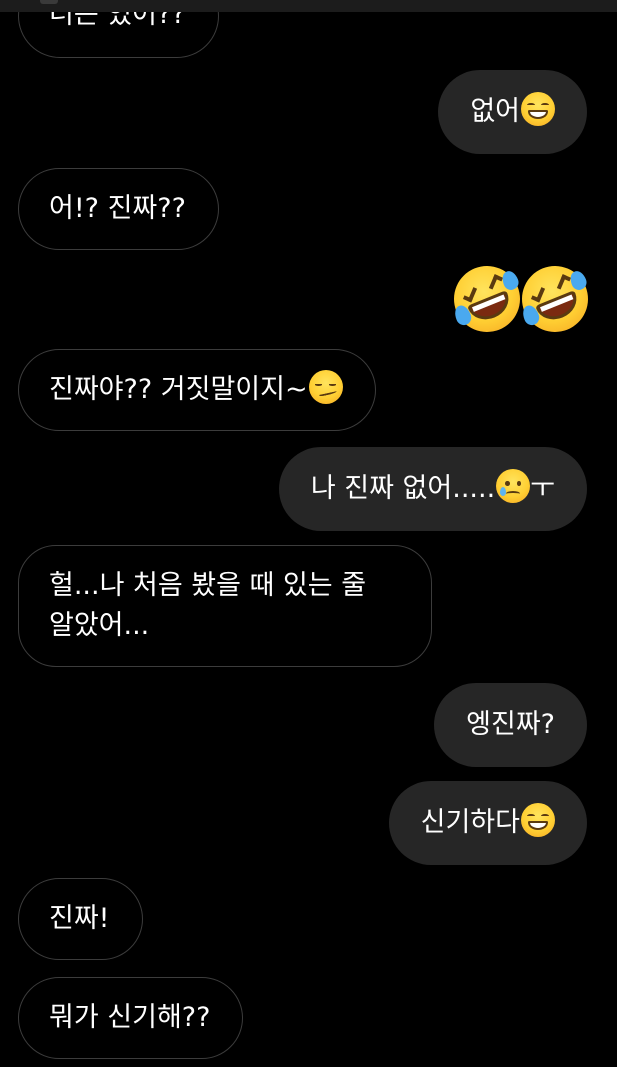 This screenshot has height=1067, width=617. Describe the element at coordinates (178, 389) in the screenshot. I see `message-text: 진짜야?? 거짓말이지~` at that location.